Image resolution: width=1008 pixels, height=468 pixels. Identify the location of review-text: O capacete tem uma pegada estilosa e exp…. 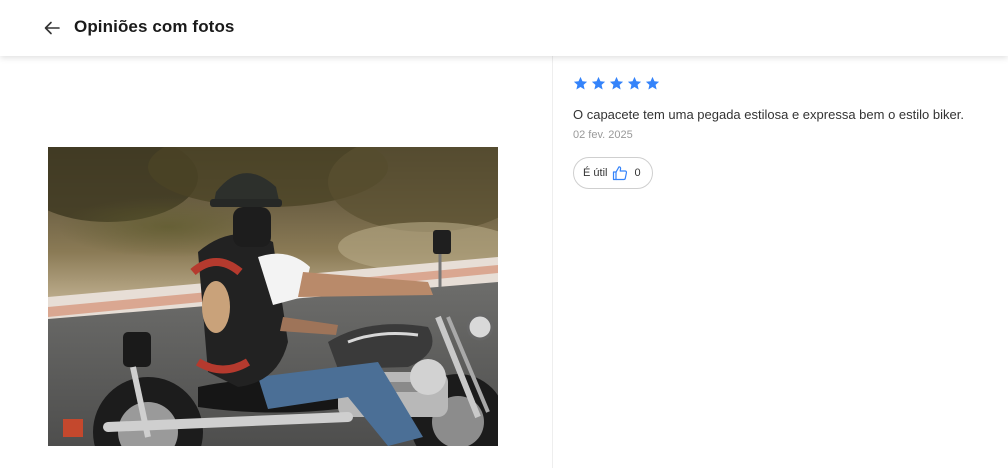
(768, 114).